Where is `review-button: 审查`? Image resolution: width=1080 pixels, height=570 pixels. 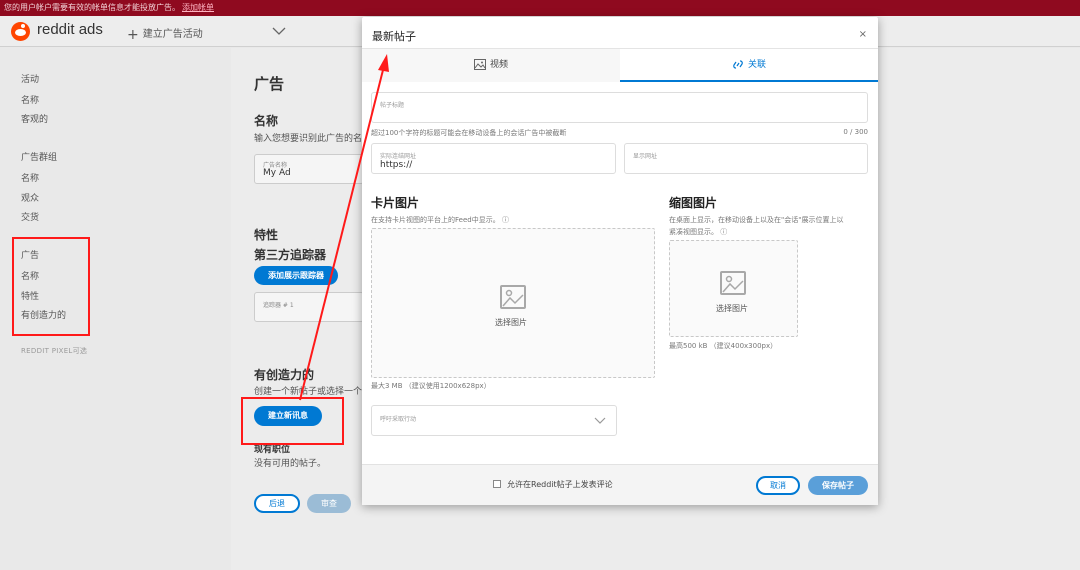 review-button: 审查 is located at coordinates (329, 503).